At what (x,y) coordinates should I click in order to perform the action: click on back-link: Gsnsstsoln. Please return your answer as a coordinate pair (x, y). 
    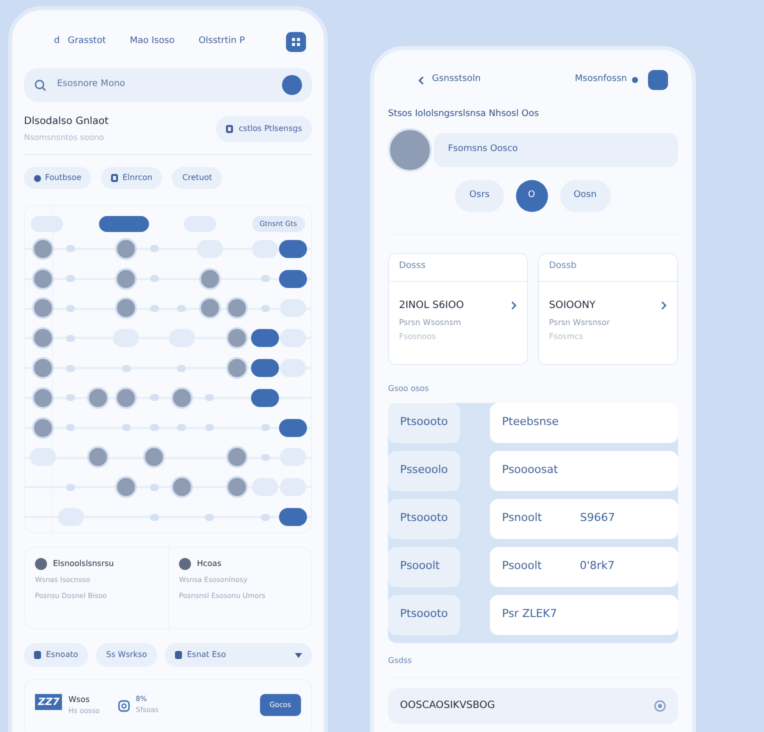
    Looking at the image, I should click on (449, 80).